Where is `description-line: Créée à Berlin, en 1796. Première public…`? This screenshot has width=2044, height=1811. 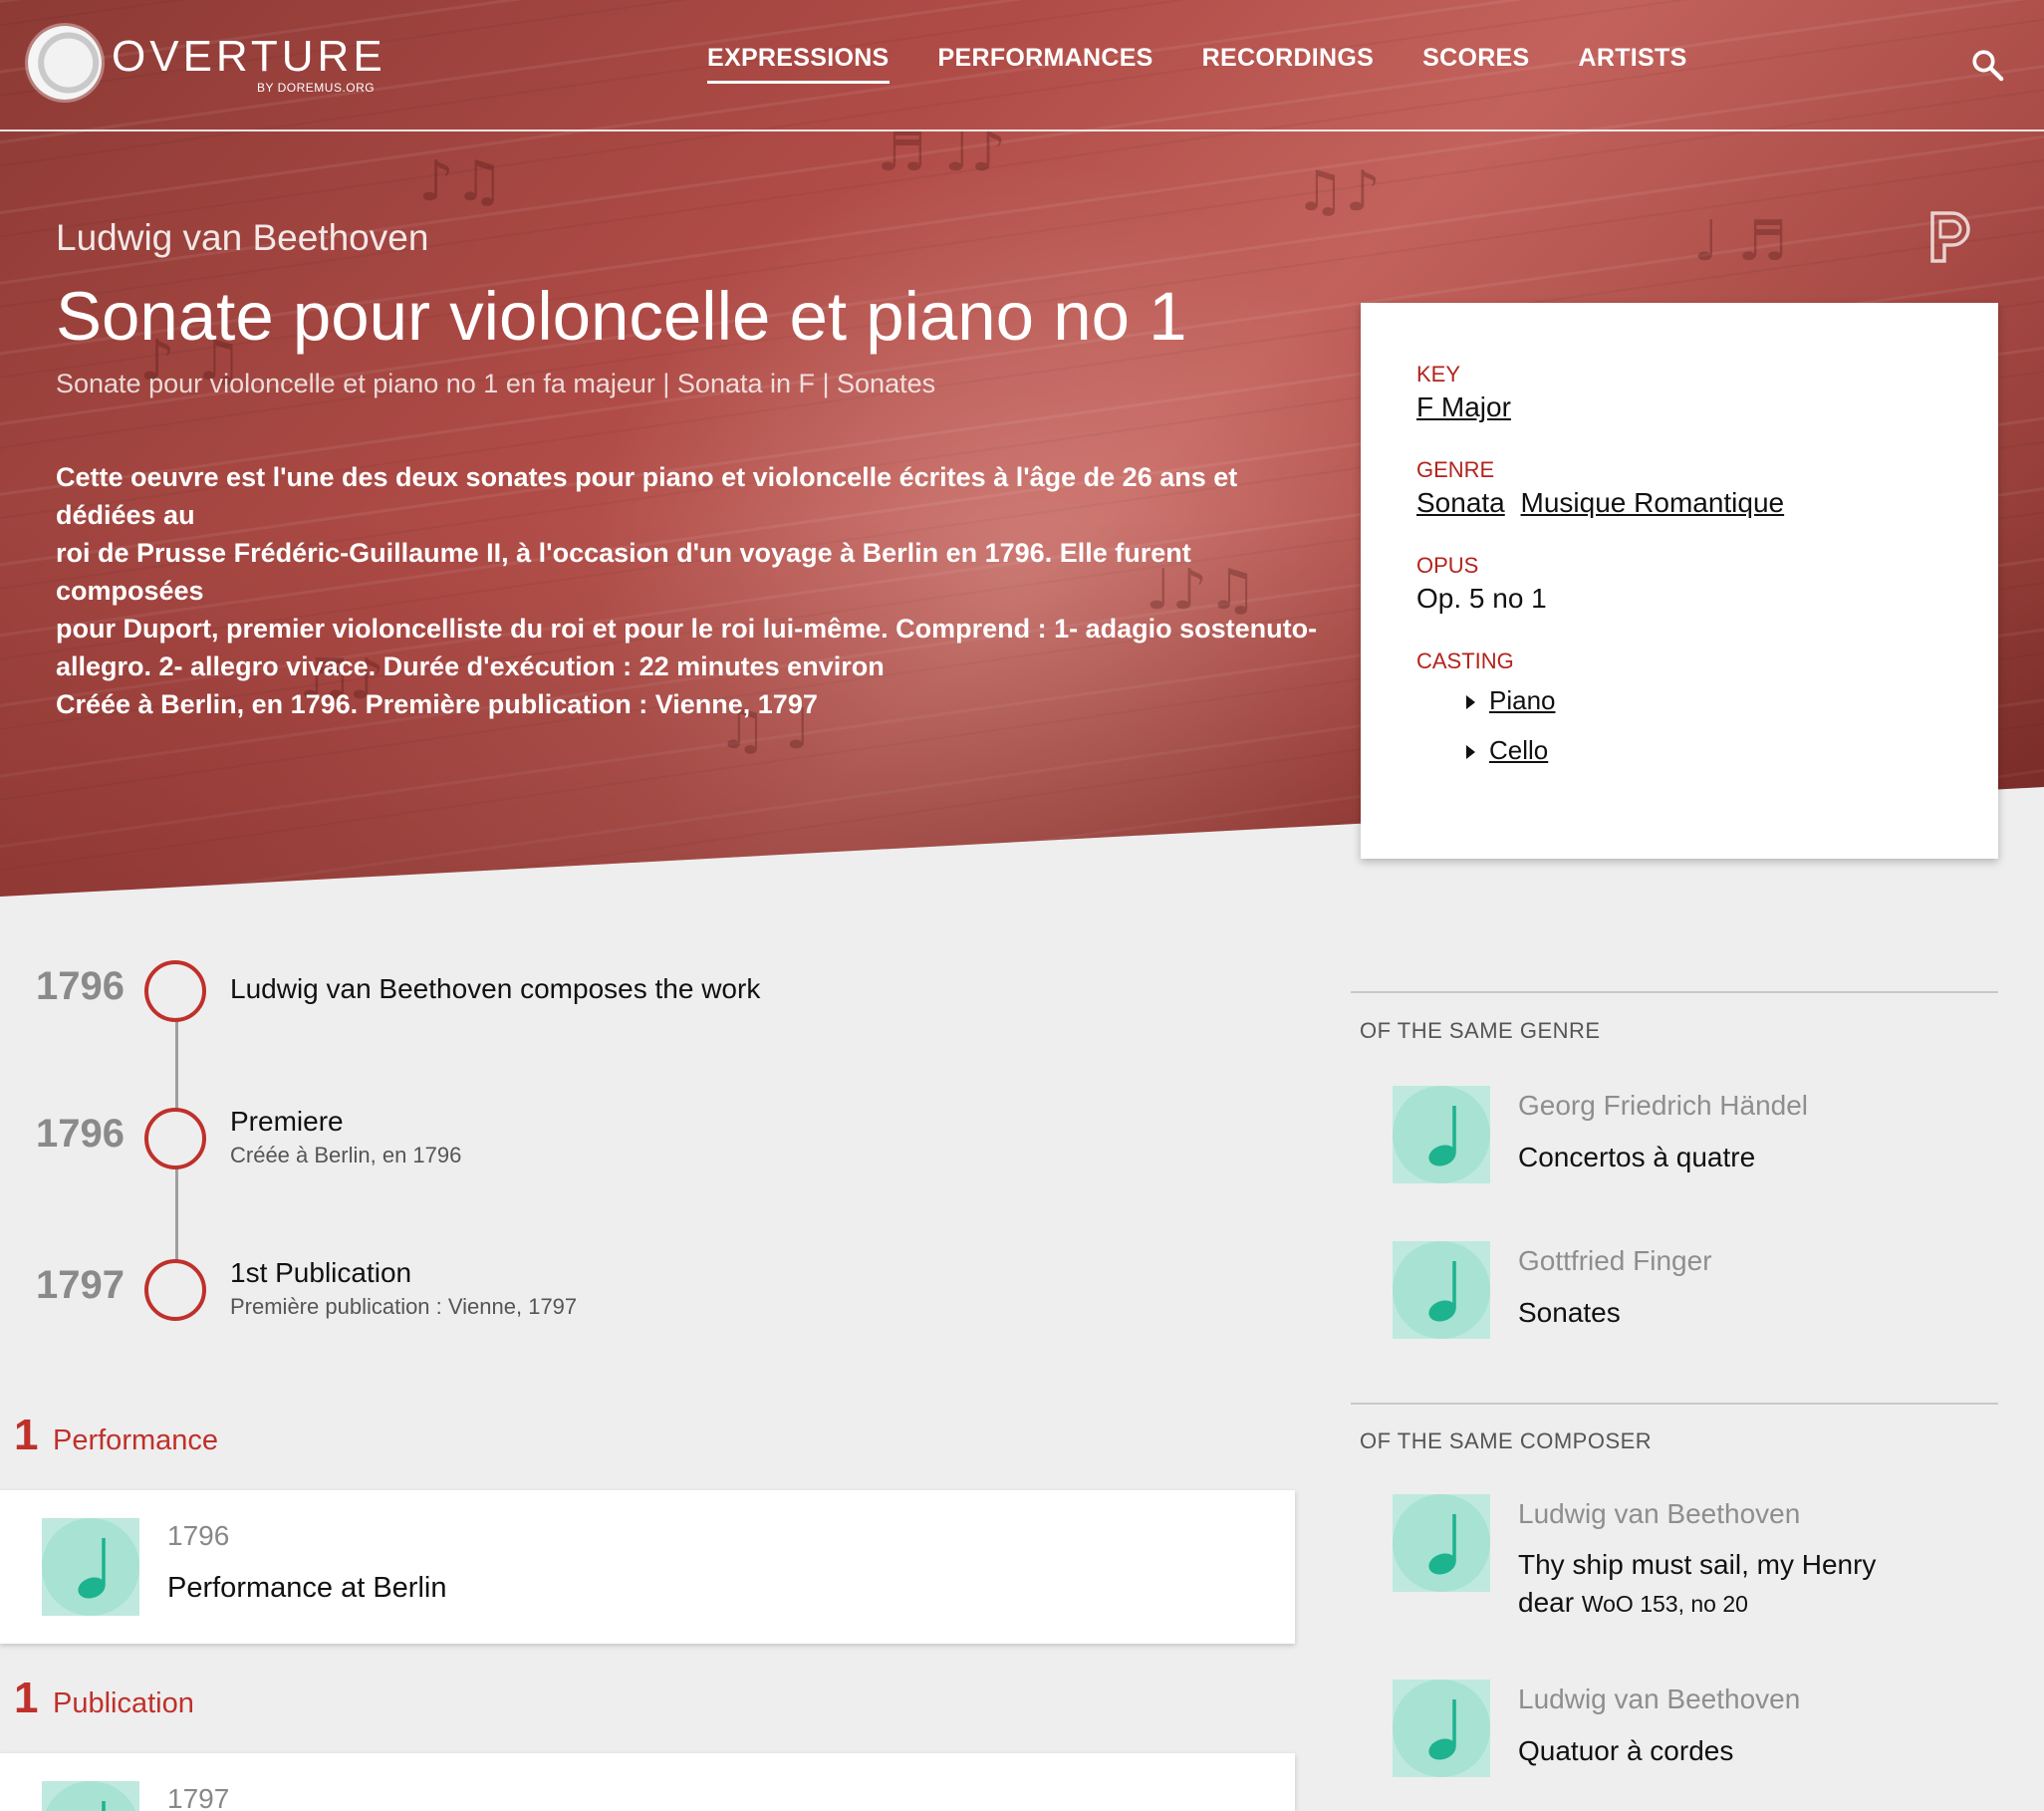
description-line: Créée à Berlin, en 1796. Première public… is located at coordinates (437, 704).